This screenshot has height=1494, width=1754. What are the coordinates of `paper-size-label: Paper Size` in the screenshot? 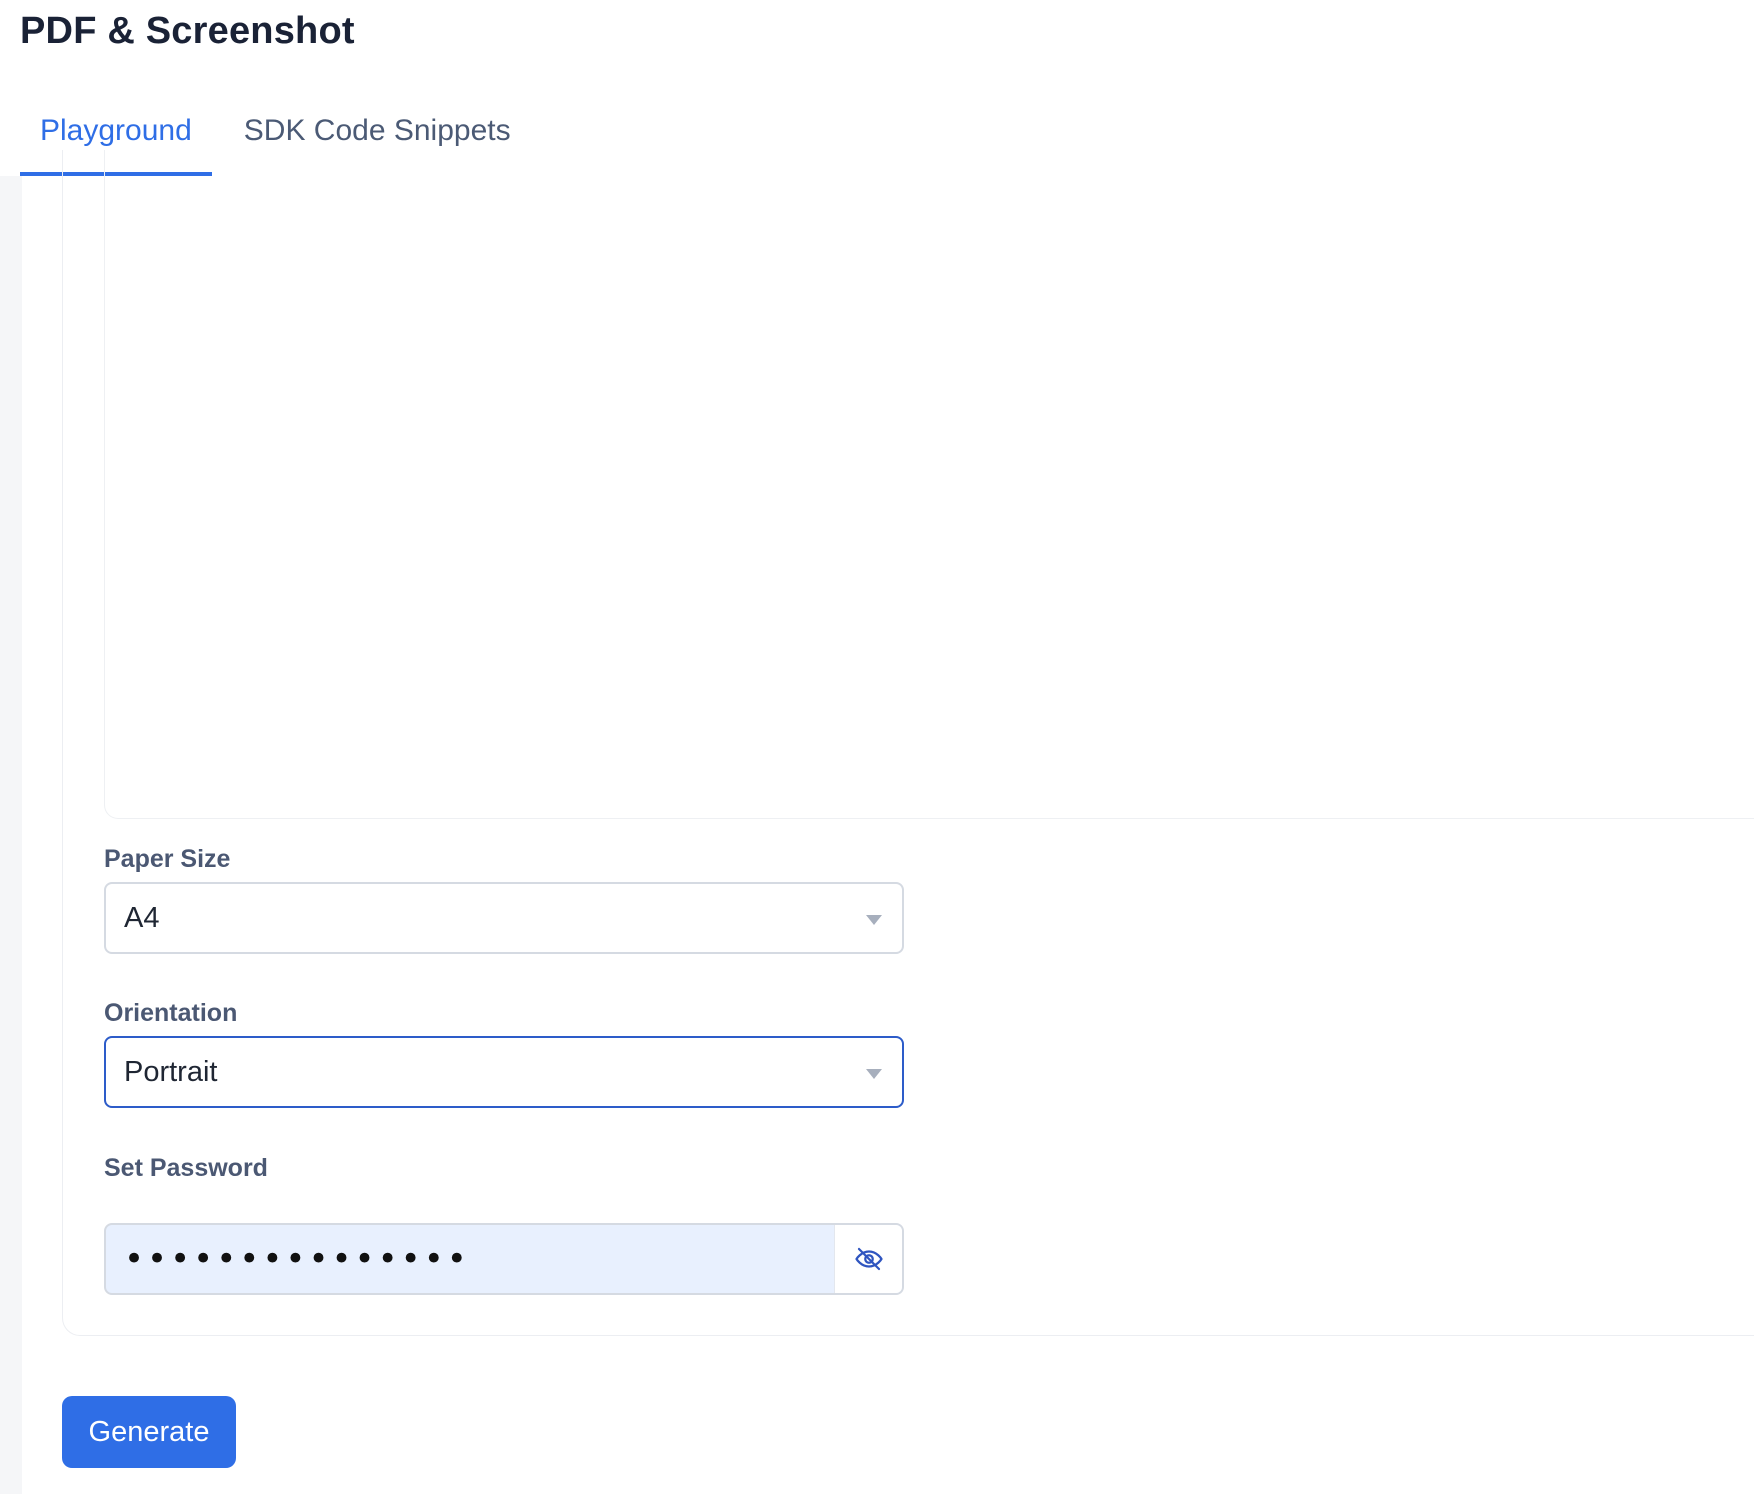 It's located at (167, 859).